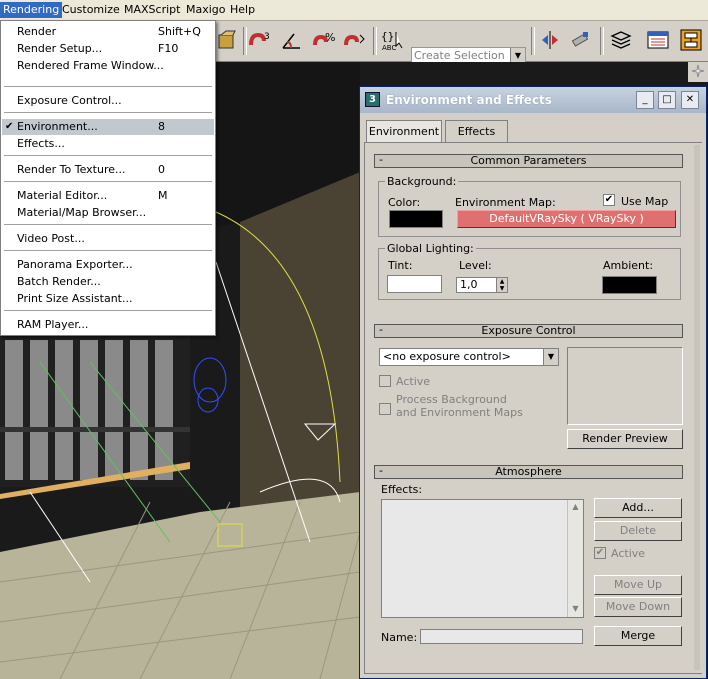 The width and height of the screenshot is (708, 679). I want to click on snap-3d-icon: 3, so click(260, 40).